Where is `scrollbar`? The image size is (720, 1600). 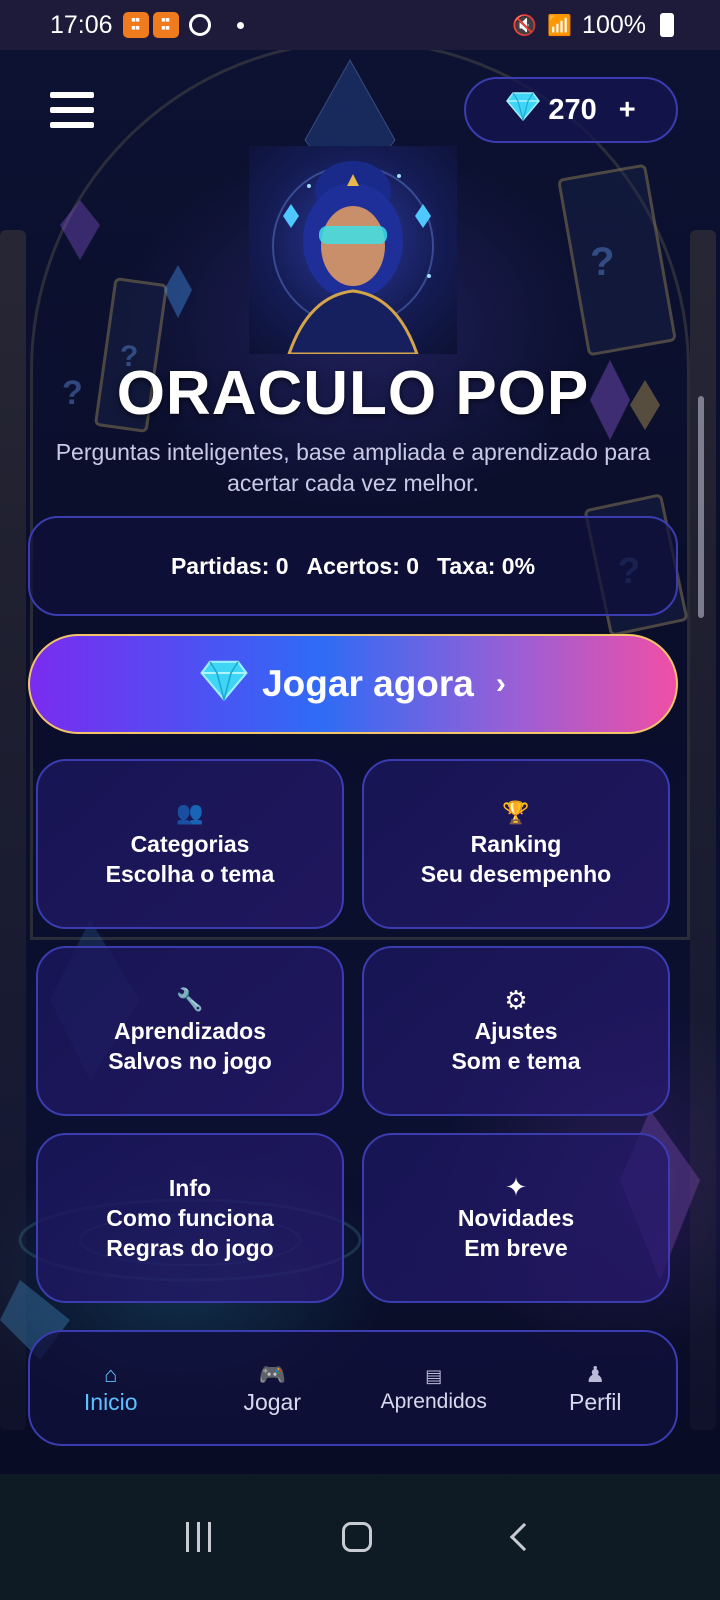
scrollbar is located at coordinates (701, 507).